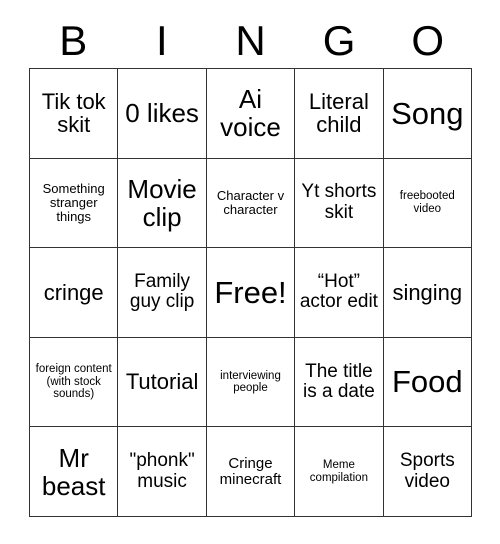 This screenshot has height=544, width=500. I want to click on bingo-cell-label: Family guy clip, so click(162, 291).